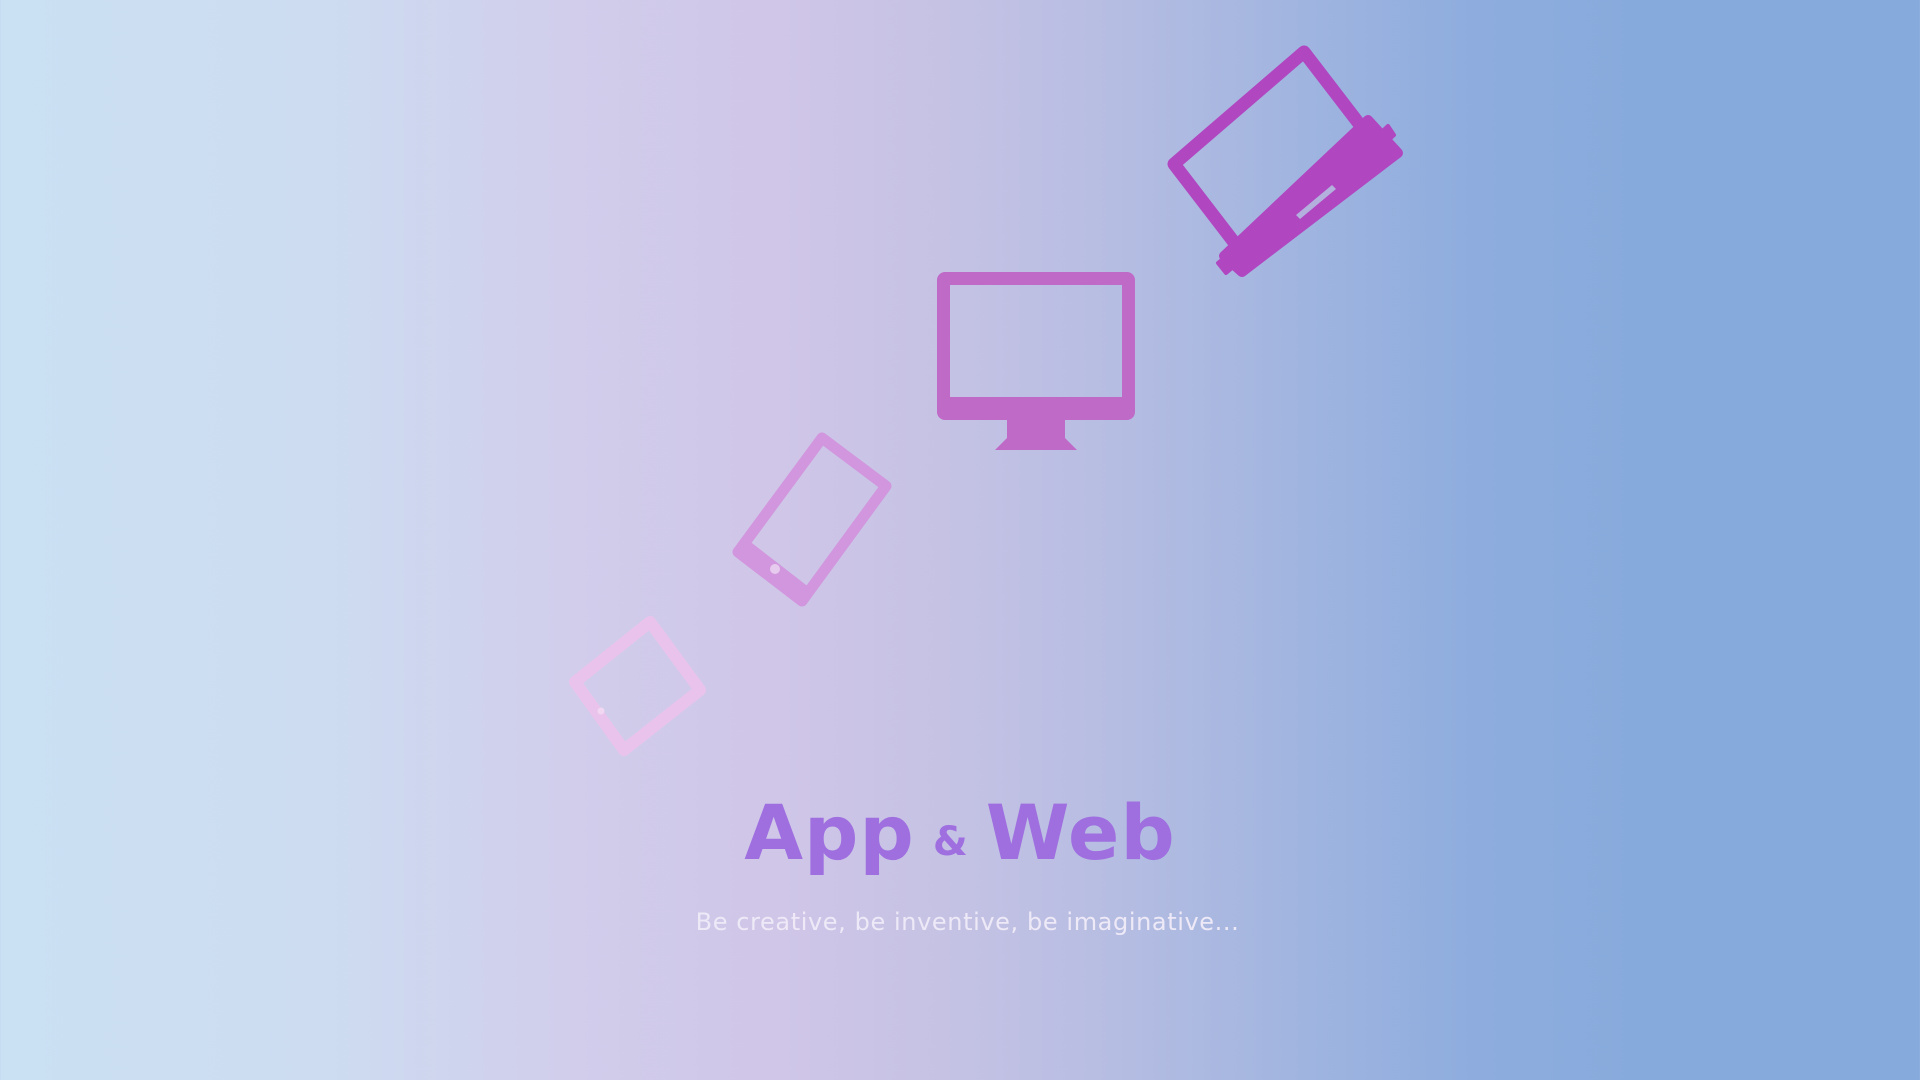  What do you see at coordinates (1036, 366) in the screenshot?
I see `desktop-monitor-icon` at bounding box center [1036, 366].